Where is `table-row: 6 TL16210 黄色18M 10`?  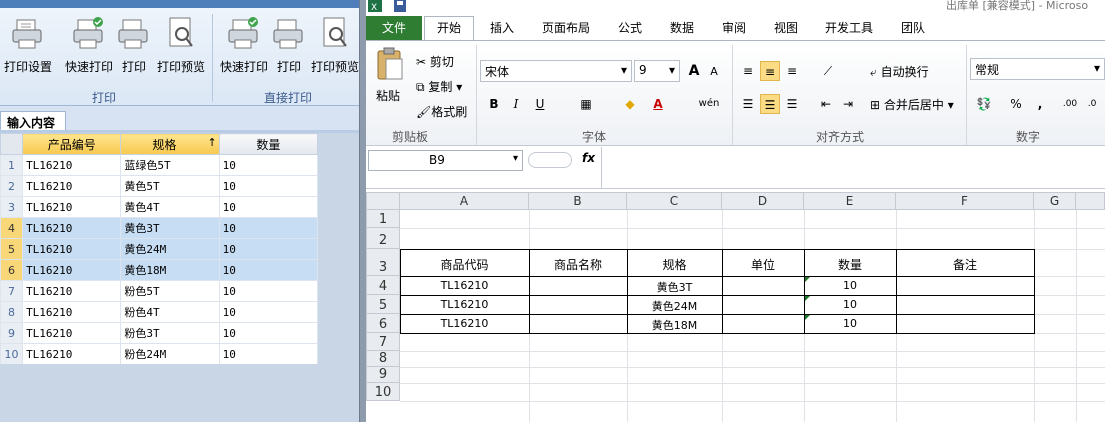 table-row: 6 TL16210 黄色18M 10 is located at coordinates (159, 270).